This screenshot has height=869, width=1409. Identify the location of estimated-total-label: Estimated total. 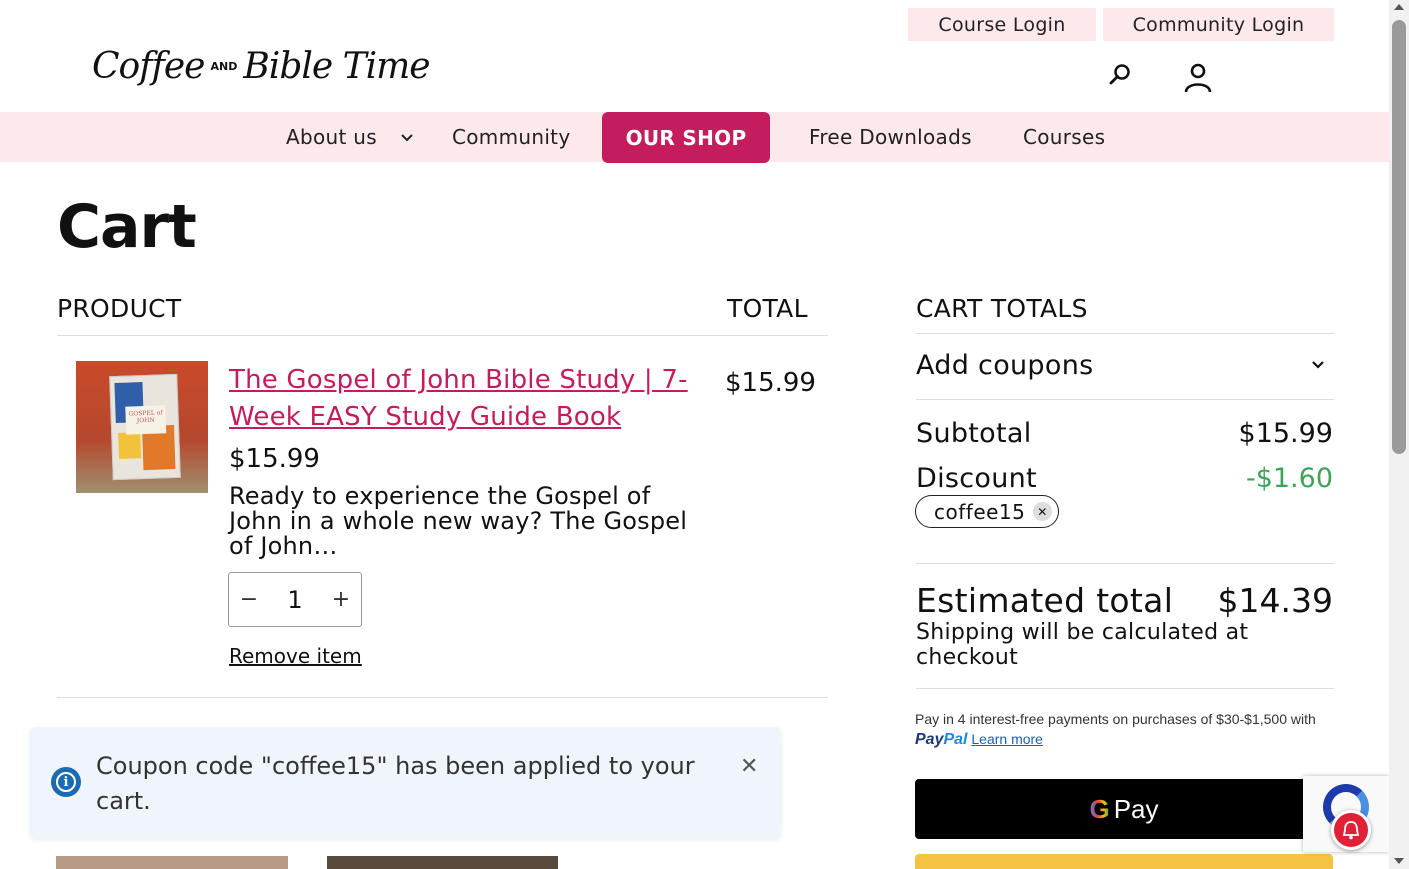
(1045, 600).